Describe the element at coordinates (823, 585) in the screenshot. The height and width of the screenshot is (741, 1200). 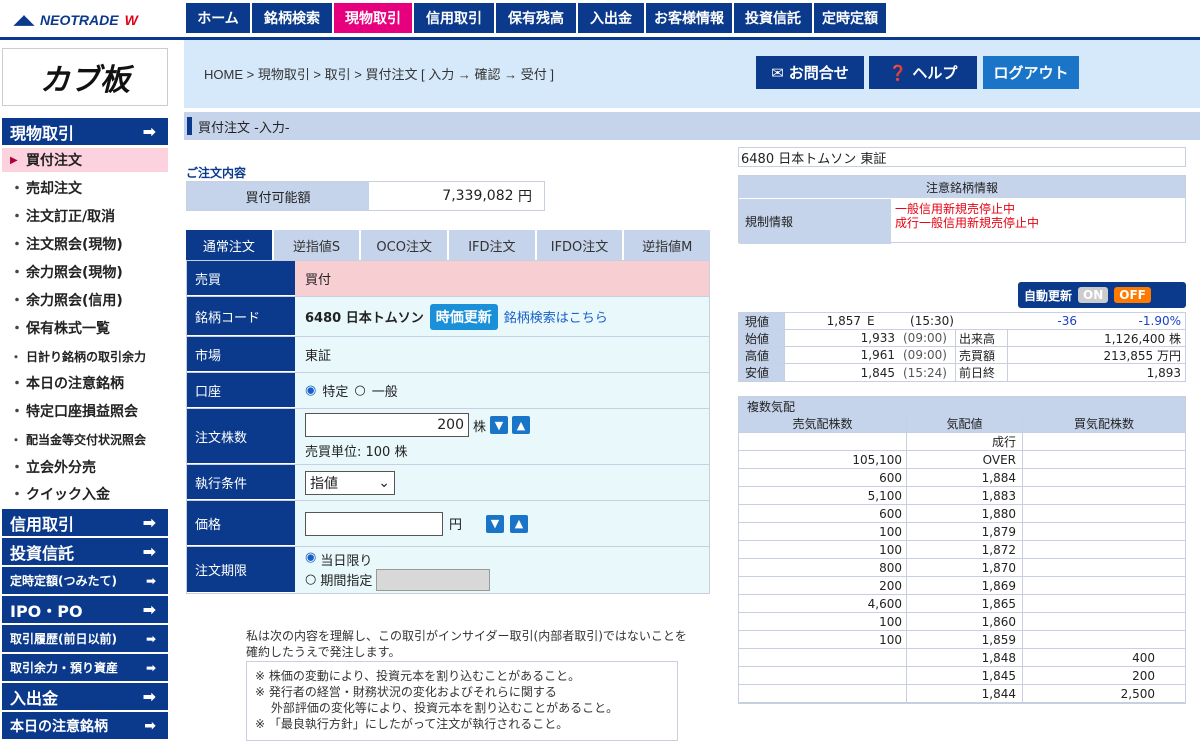
I see `ask-qty-cell: 200` at that location.